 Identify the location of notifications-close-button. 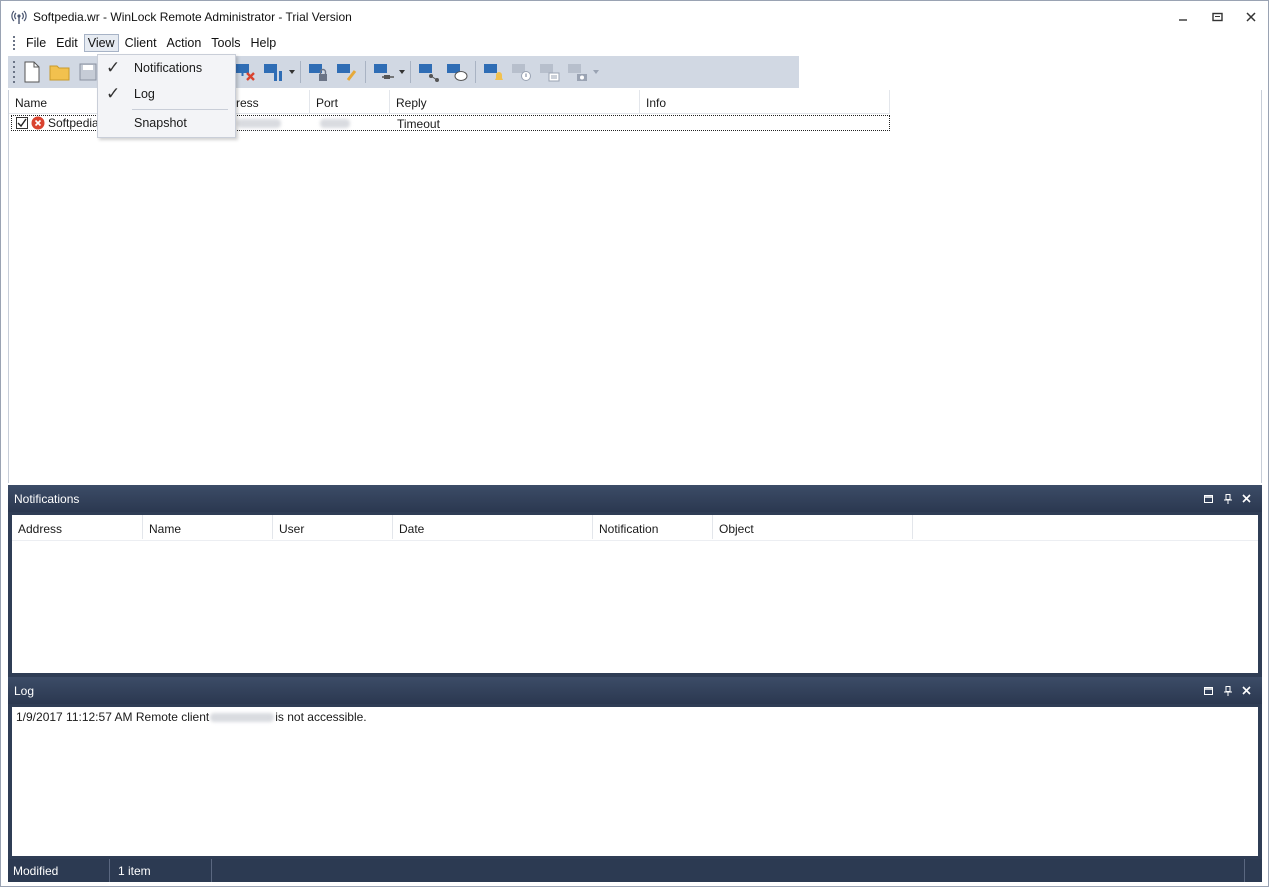
(1246, 499).